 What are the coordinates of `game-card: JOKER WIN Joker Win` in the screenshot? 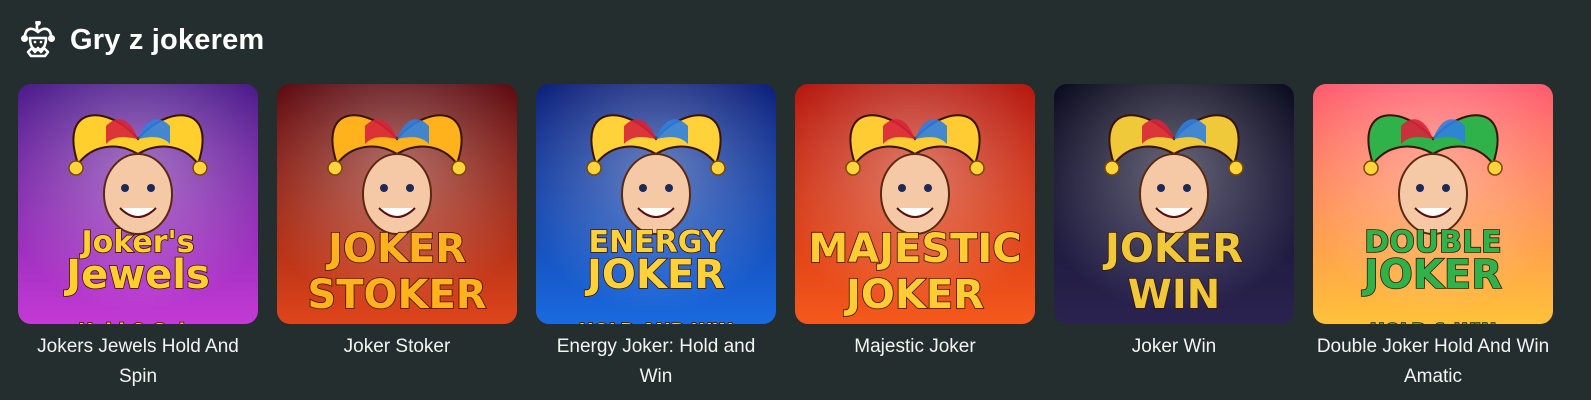 It's located at (1174, 238).